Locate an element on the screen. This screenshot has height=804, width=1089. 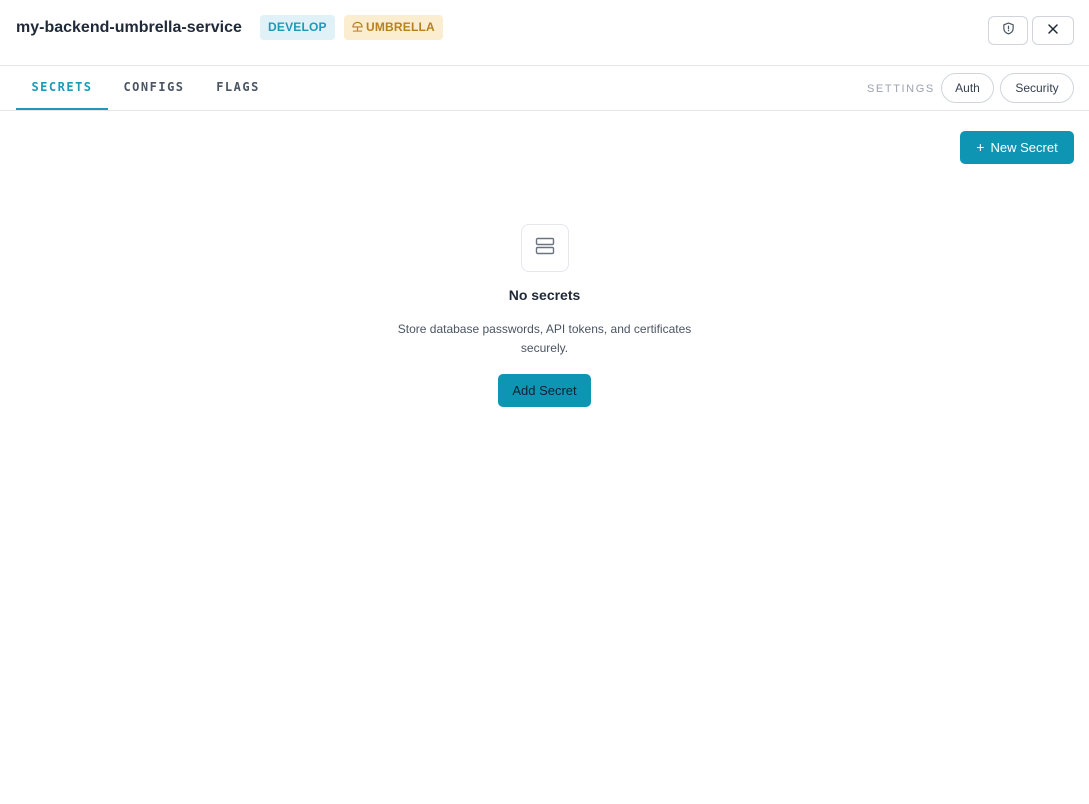
service-type-label: UMBRELLA is located at coordinates (400, 27).